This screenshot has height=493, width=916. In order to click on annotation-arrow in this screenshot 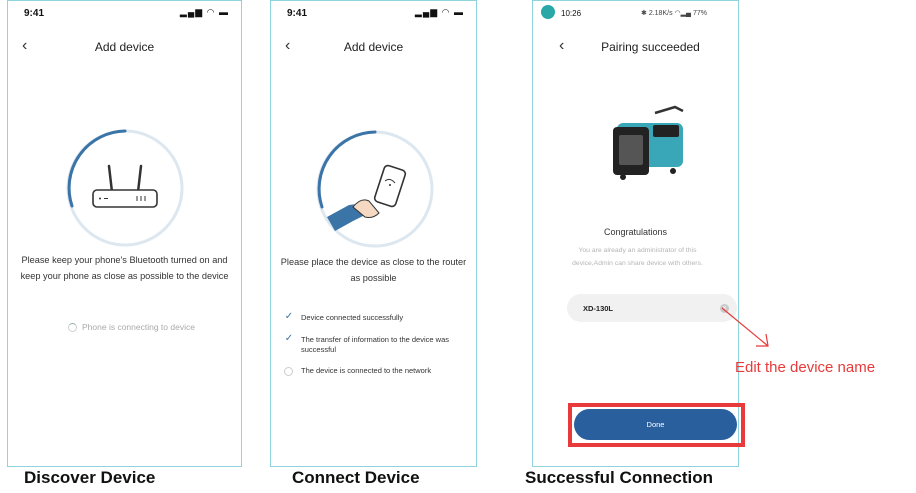, I will do `click(745, 327)`.